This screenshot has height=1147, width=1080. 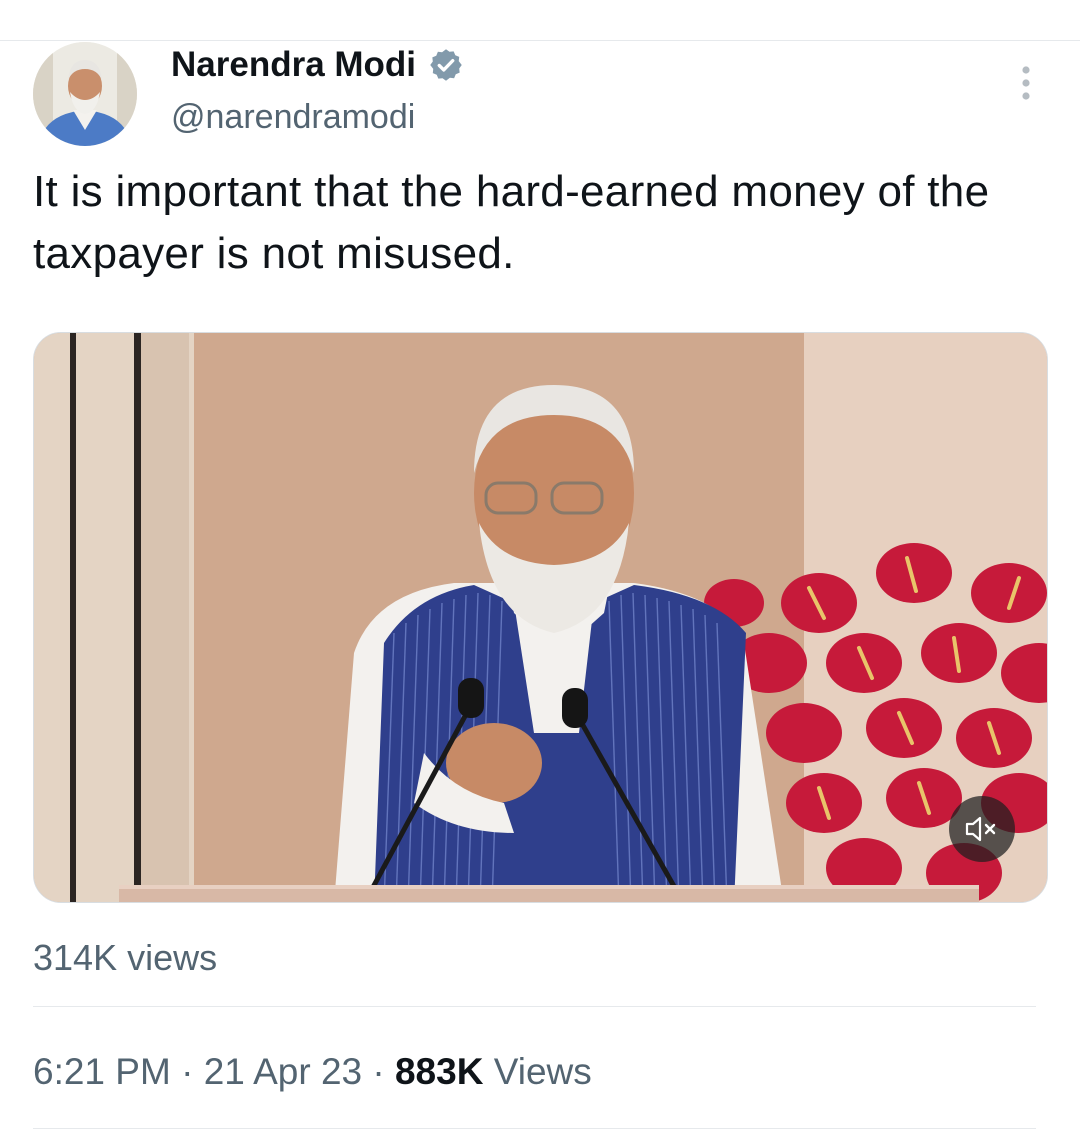 I want to click on tweet-meta: 6:21 PM · 21 Apr 23 · 883K Views, so click(x=312, y=1072).